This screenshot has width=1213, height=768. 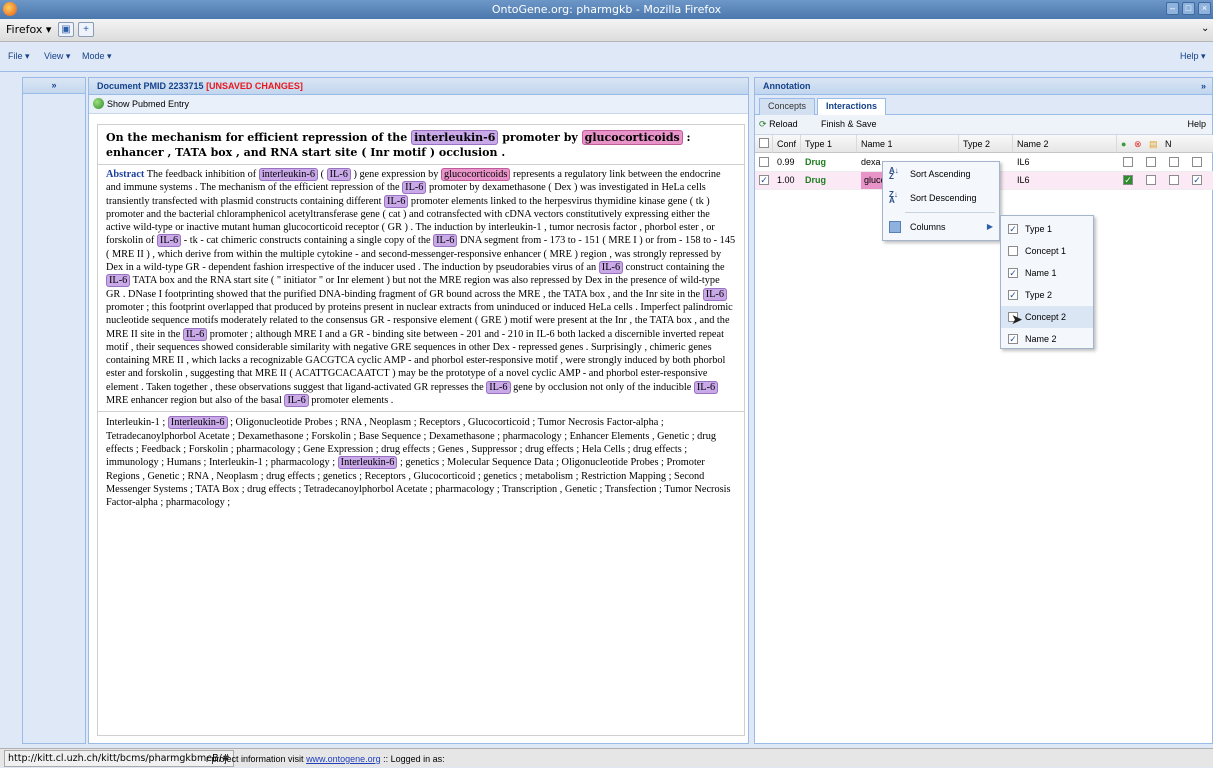 I want to click on select-all-checkbox, so click(x=764, y=143).